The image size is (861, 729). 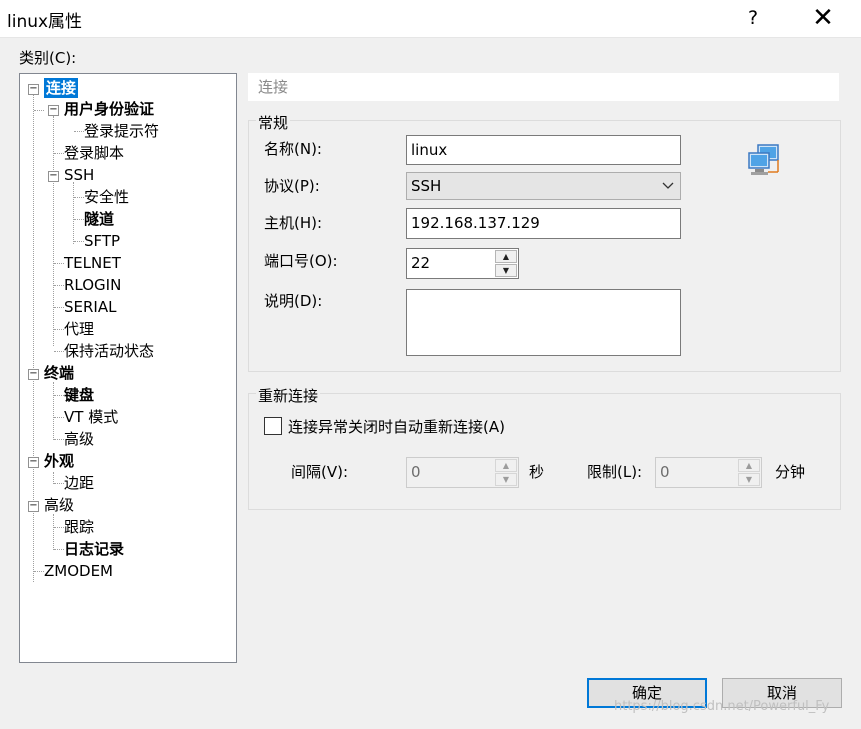 I want to click on tree-item-user-auth: 用户身份验证, so click(x=109, y=109).